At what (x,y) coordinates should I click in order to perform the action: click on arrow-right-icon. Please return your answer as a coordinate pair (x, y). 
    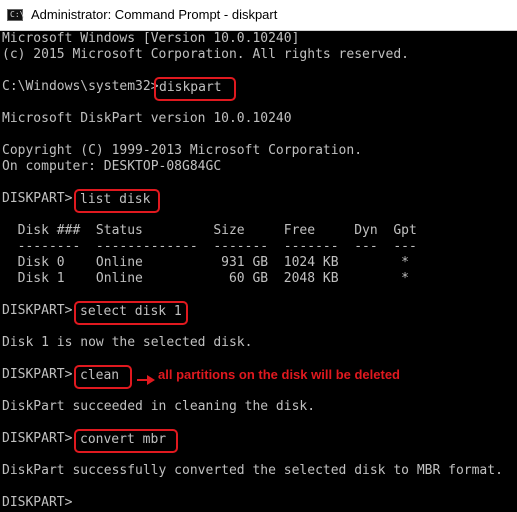
    Looking at the image, I should click on (146, 380).